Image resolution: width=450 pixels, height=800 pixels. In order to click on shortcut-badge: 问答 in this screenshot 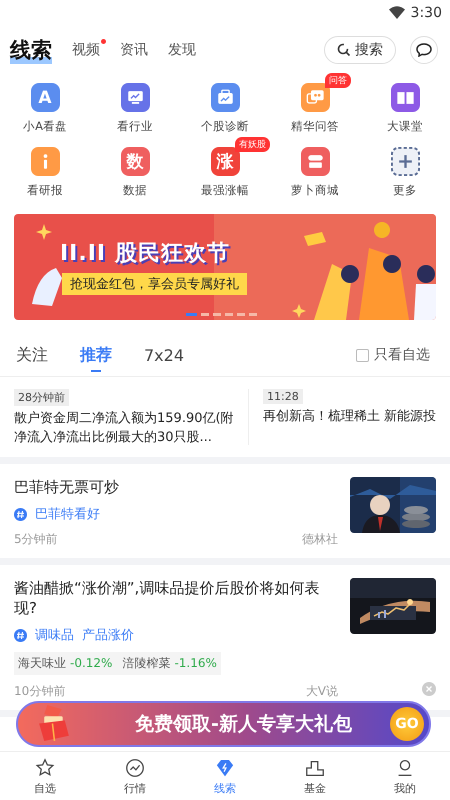, I will do `click(338, 80)`.